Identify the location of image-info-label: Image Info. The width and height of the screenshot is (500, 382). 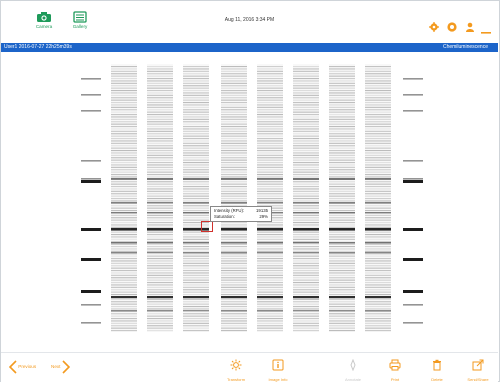
(278, 379).